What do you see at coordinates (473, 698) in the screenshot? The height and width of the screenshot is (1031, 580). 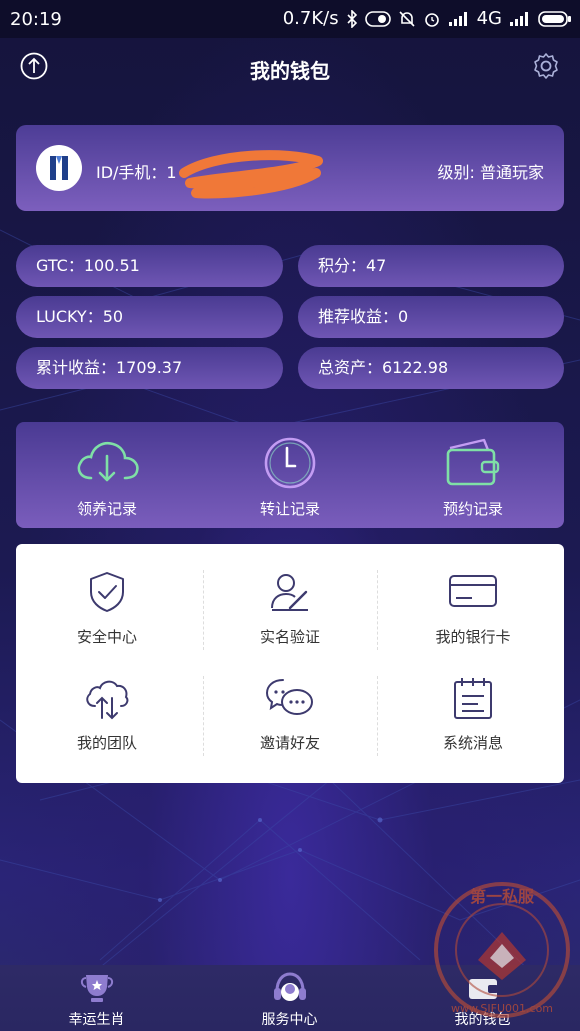 I see `notepad-icon` at bounding box center [473, 698].